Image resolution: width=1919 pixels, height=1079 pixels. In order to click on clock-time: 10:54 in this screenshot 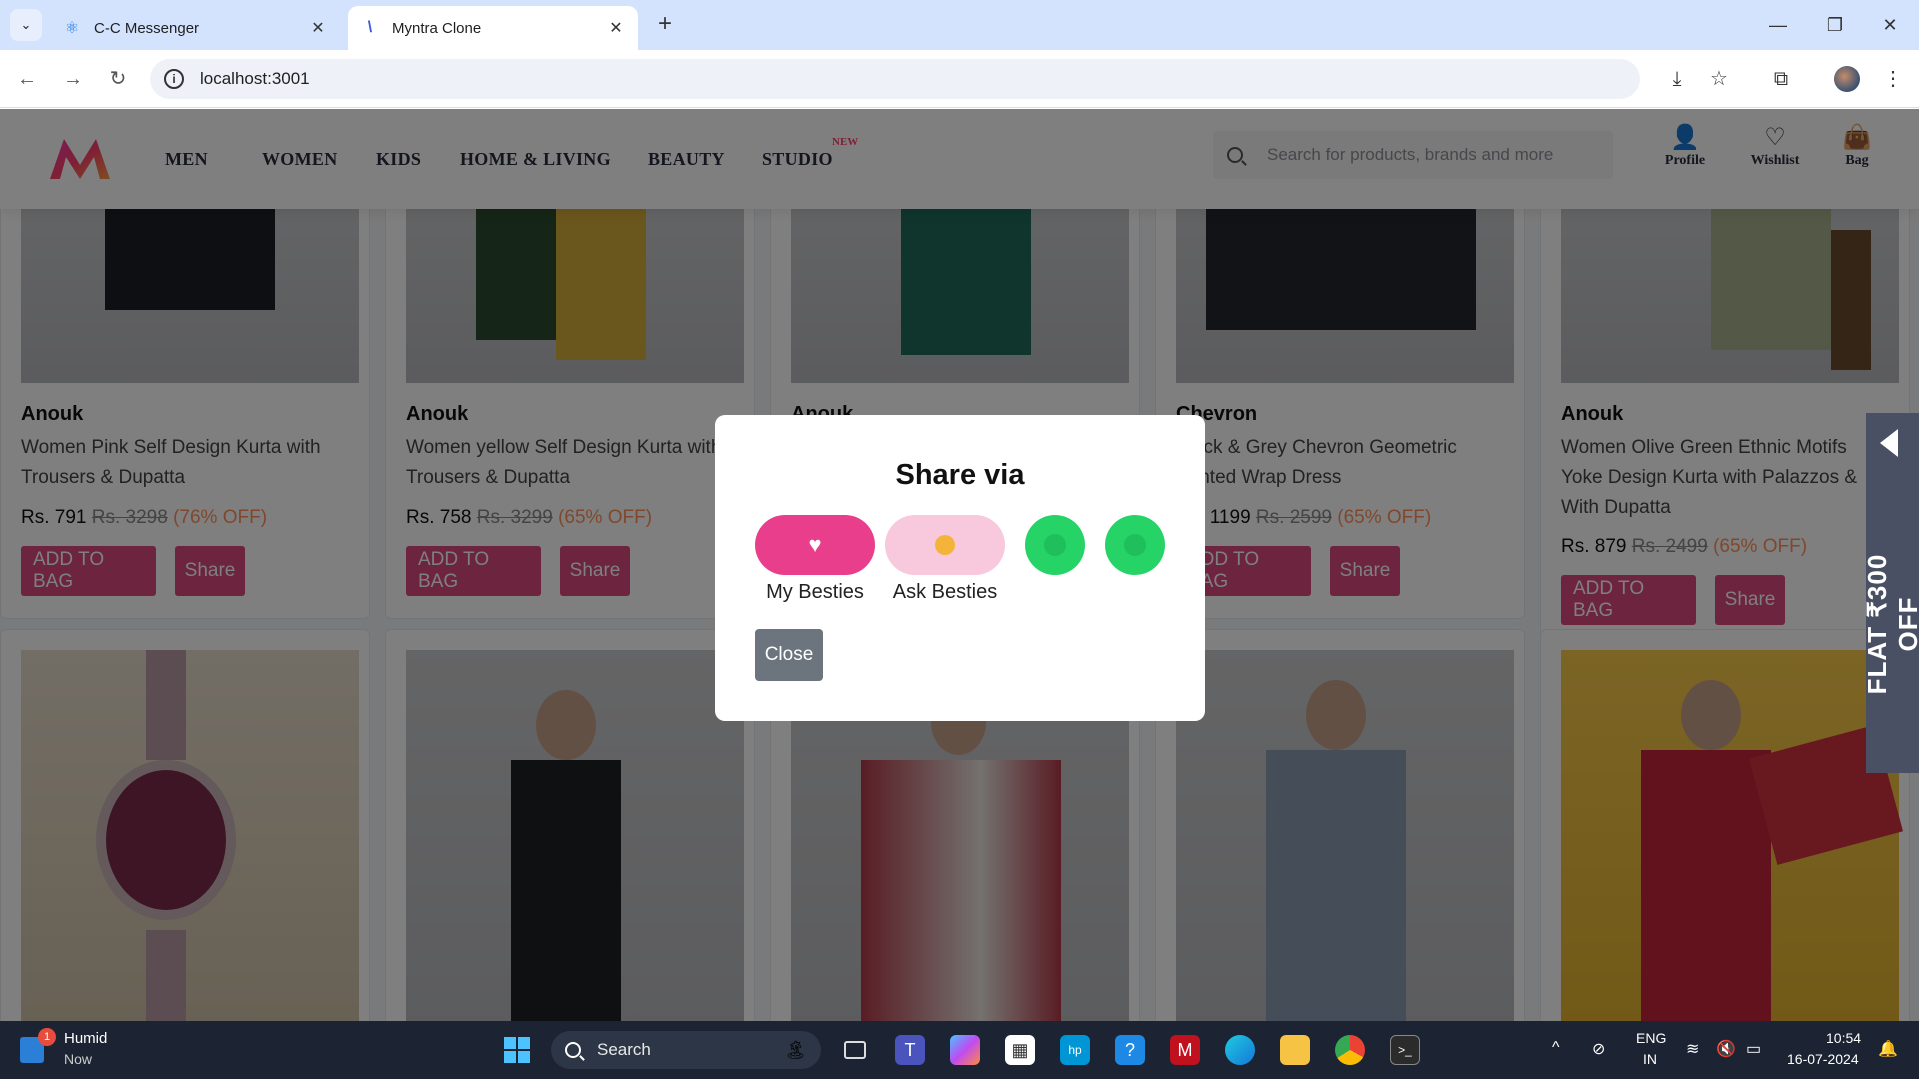, I will do `click(1843, 1038)`.